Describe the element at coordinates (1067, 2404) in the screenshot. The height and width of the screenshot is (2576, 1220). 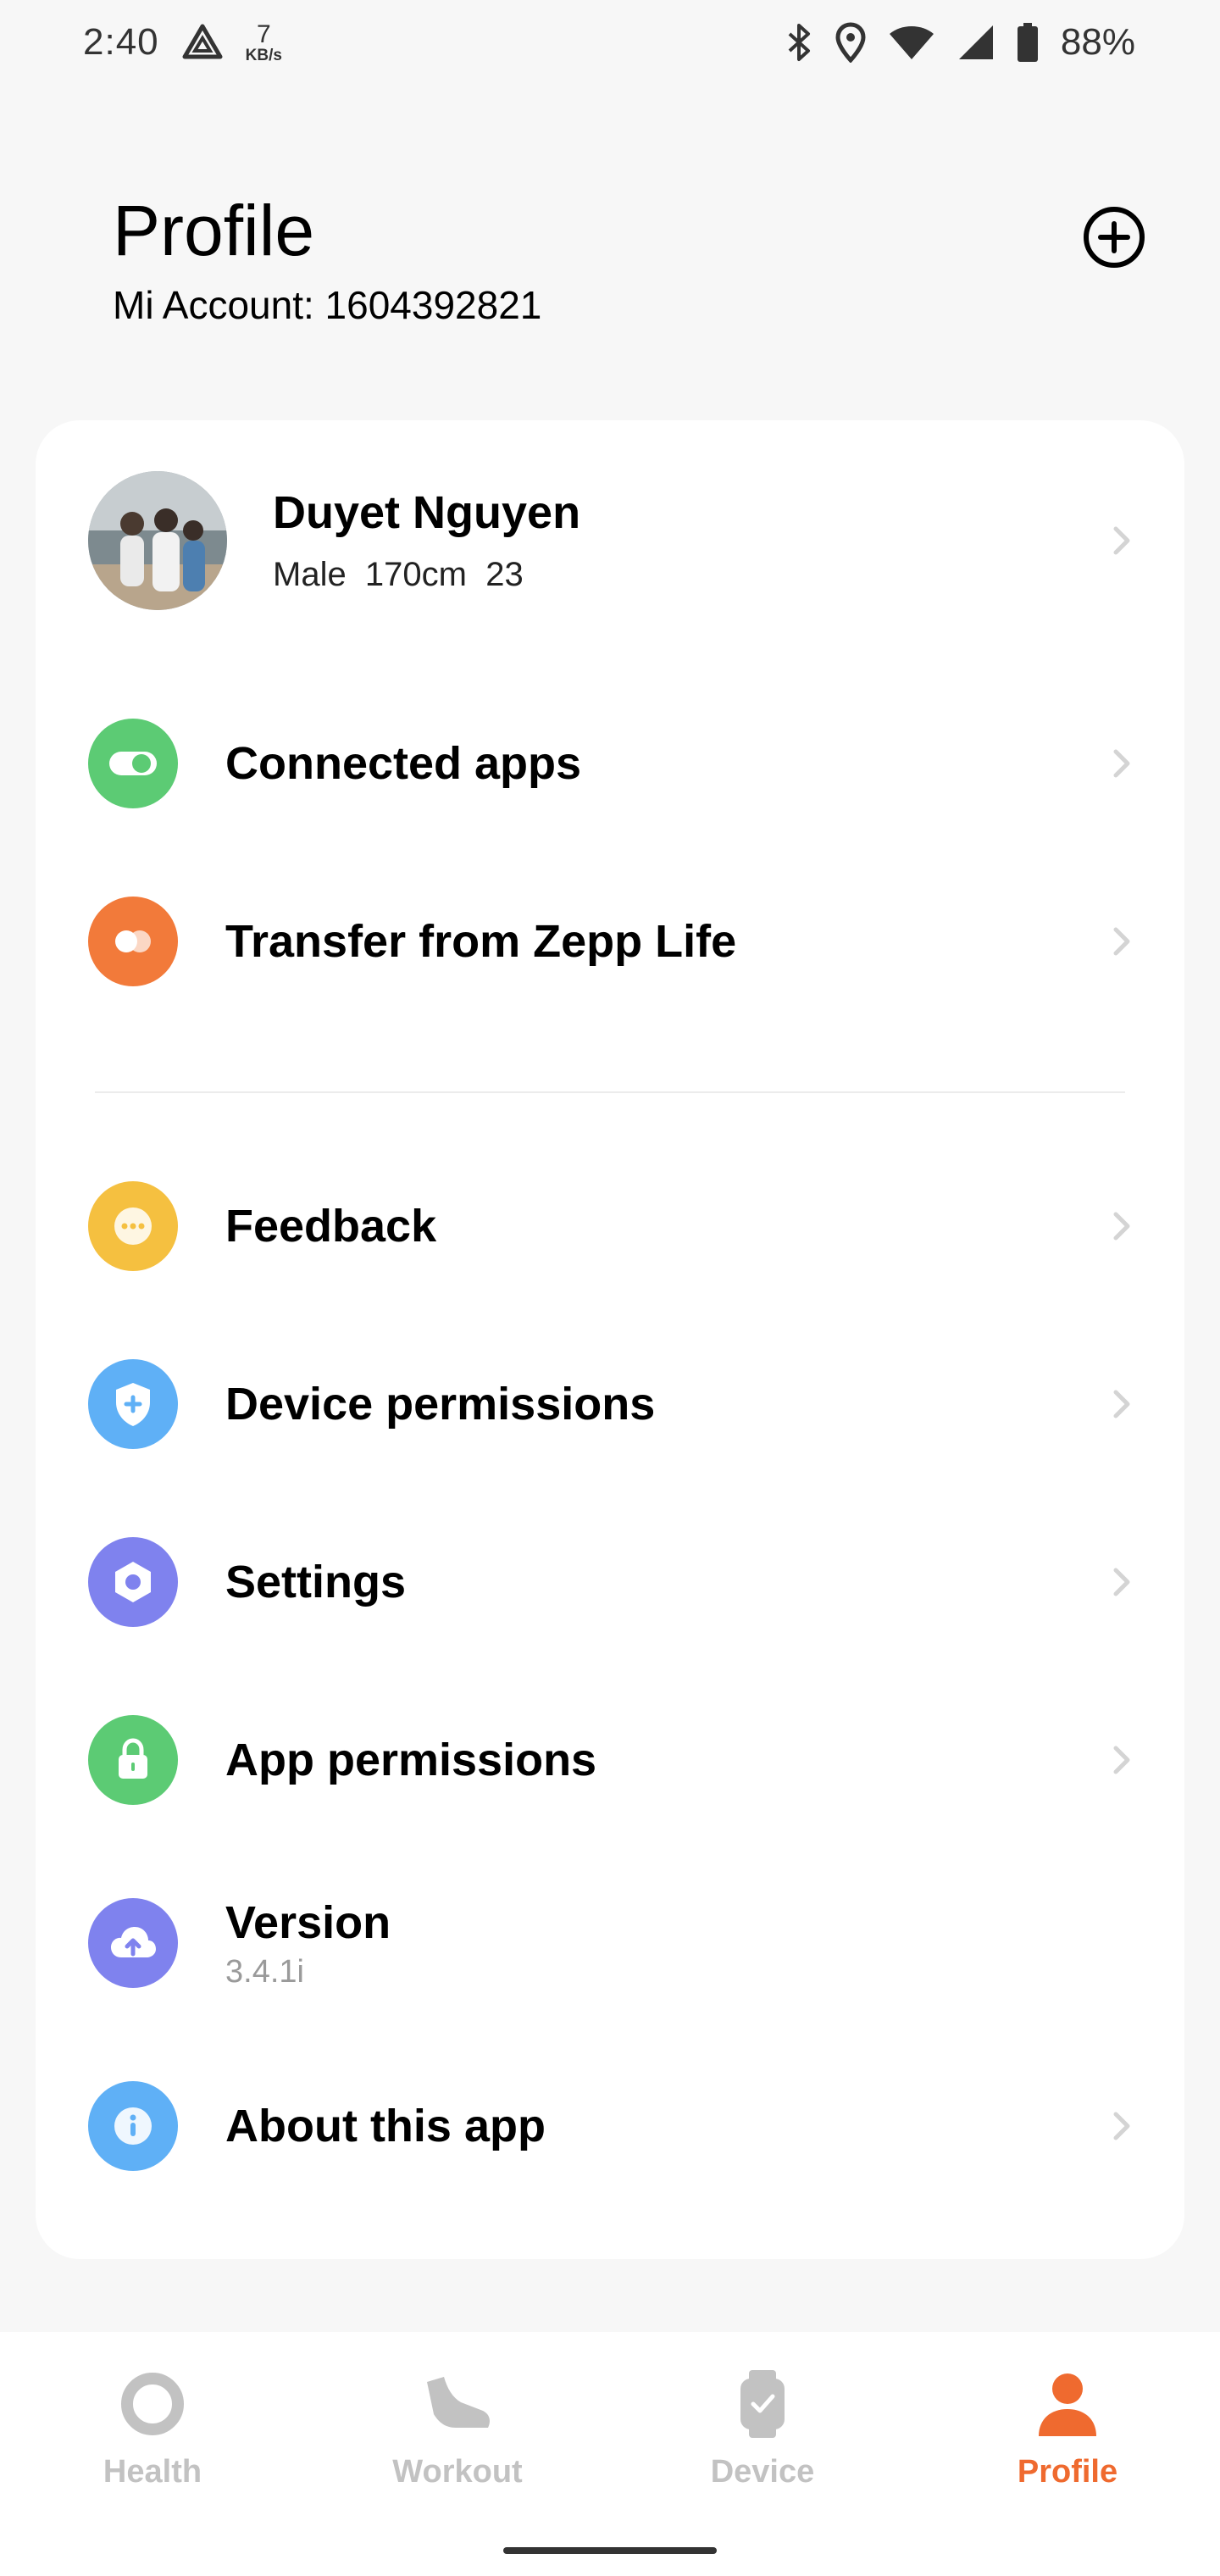
I see `person-icon` at that location.